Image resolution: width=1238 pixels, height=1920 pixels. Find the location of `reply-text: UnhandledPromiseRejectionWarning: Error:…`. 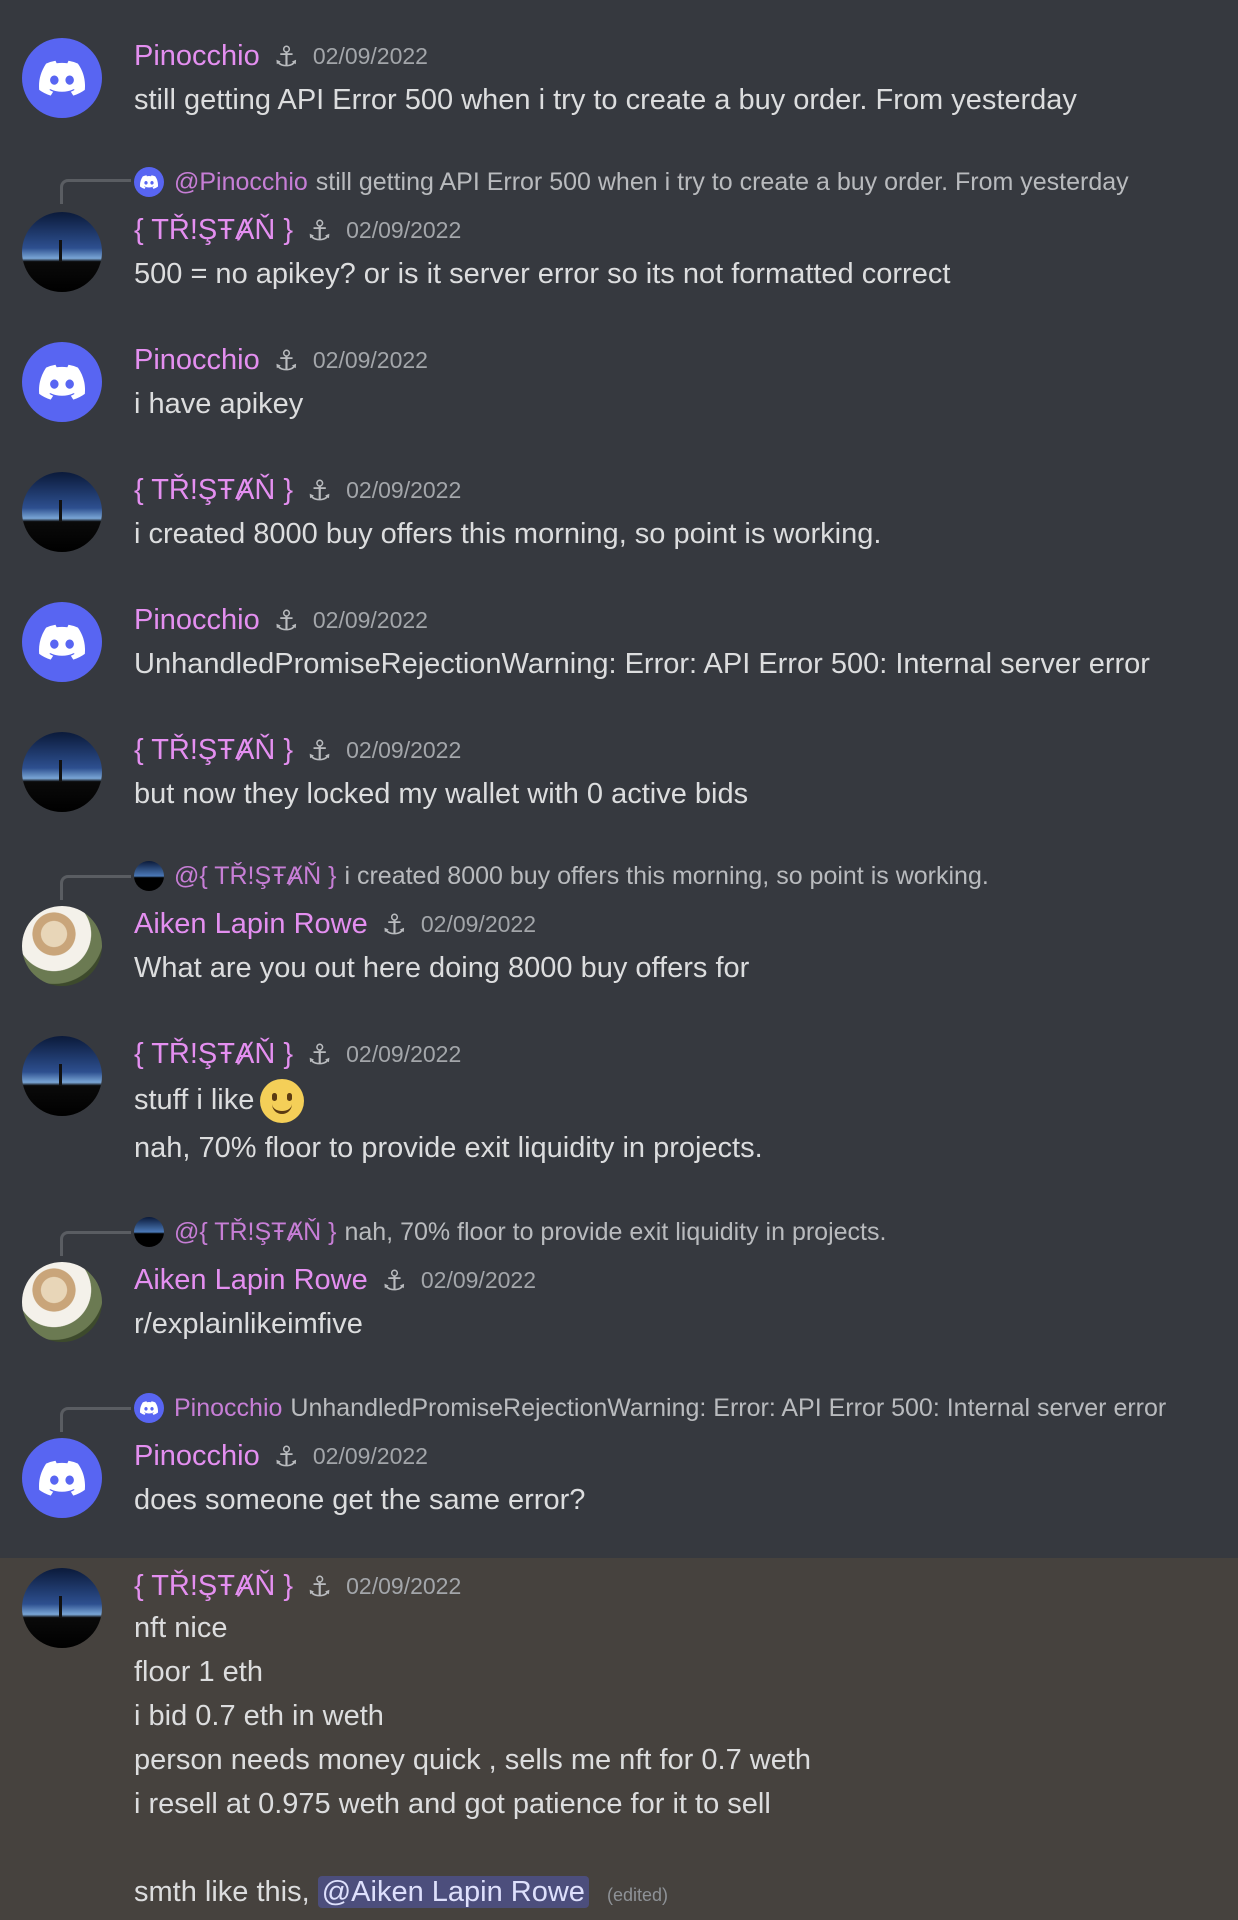

reply-text: UnhandledPromiseRejectionWarning: Error:… is located at coordinates (728, 1407).